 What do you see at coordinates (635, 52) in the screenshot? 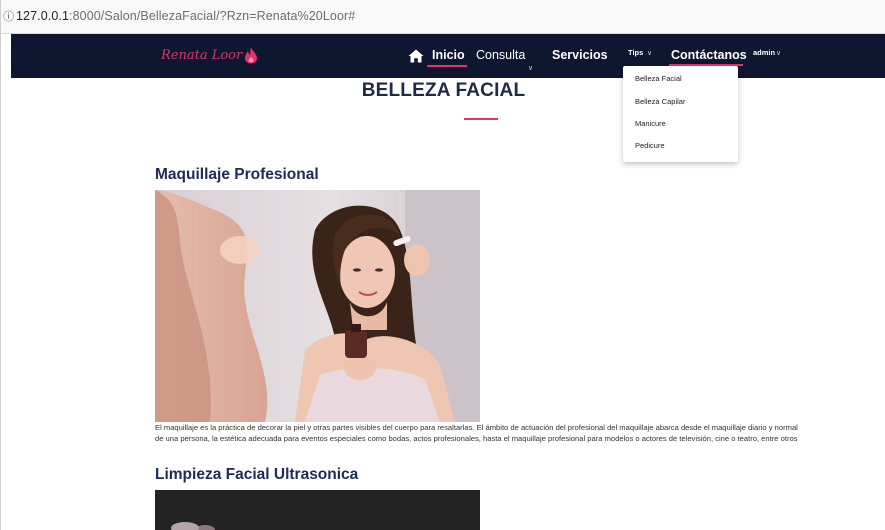
I see `nav-tips: Tips` at bounding box center [635, 52].